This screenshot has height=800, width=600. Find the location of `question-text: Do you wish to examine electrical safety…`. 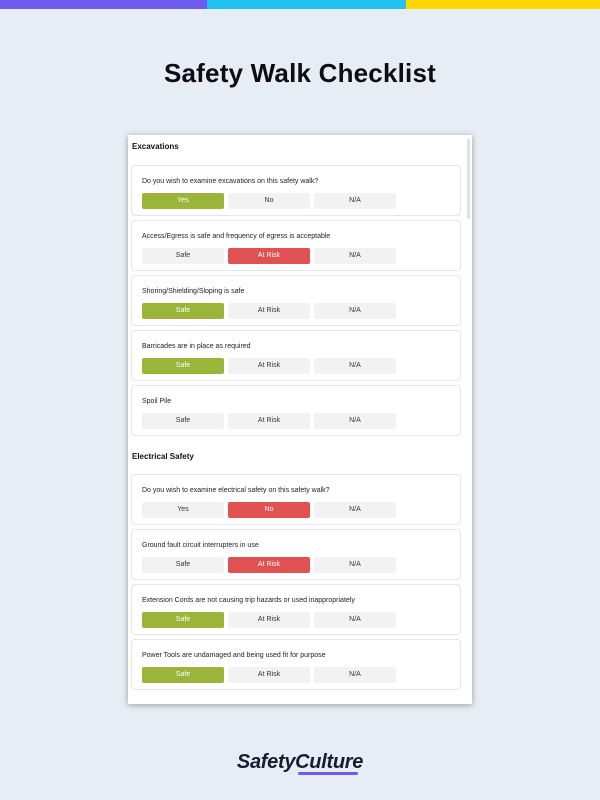

question-text: Do you wish to examine electrical safety… is located at coordinates (236, 490).